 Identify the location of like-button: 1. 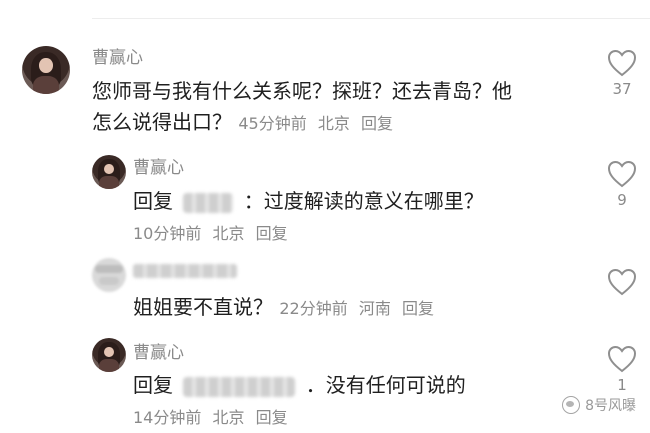
(622, 369).